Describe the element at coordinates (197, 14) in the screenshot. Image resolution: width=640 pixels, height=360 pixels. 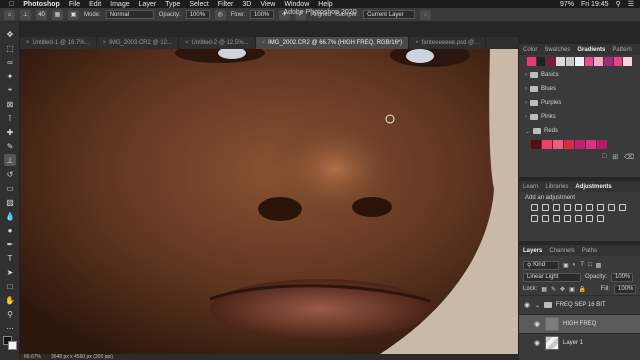
I see `opacity-field: 100%` at that location.